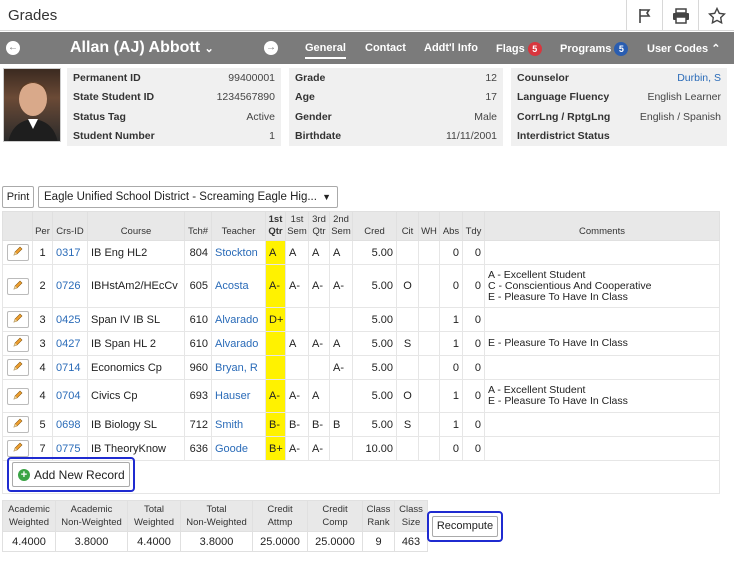  Describe the element at coordinates (465, 526) in the screenshot. I see `recompute-button: Recompute` at that location.